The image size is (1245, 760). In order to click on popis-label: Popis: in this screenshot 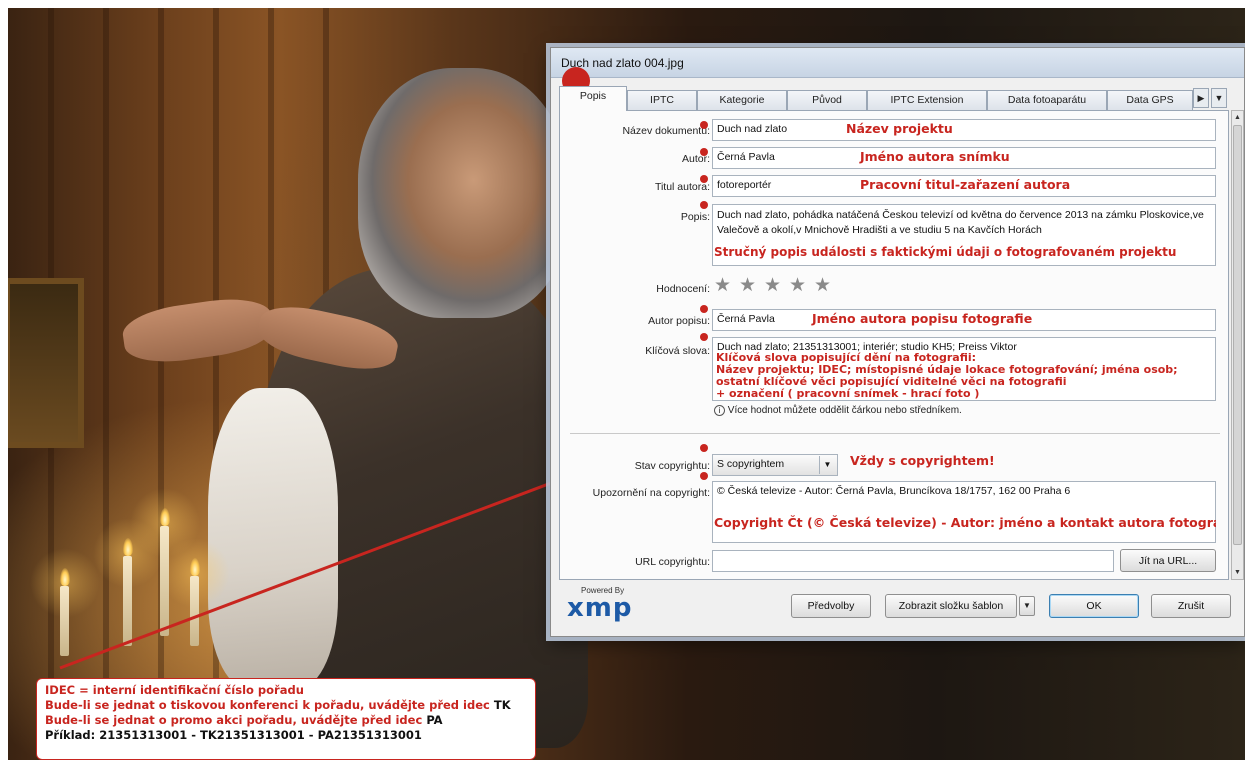, I will do `click(695, 217)`.